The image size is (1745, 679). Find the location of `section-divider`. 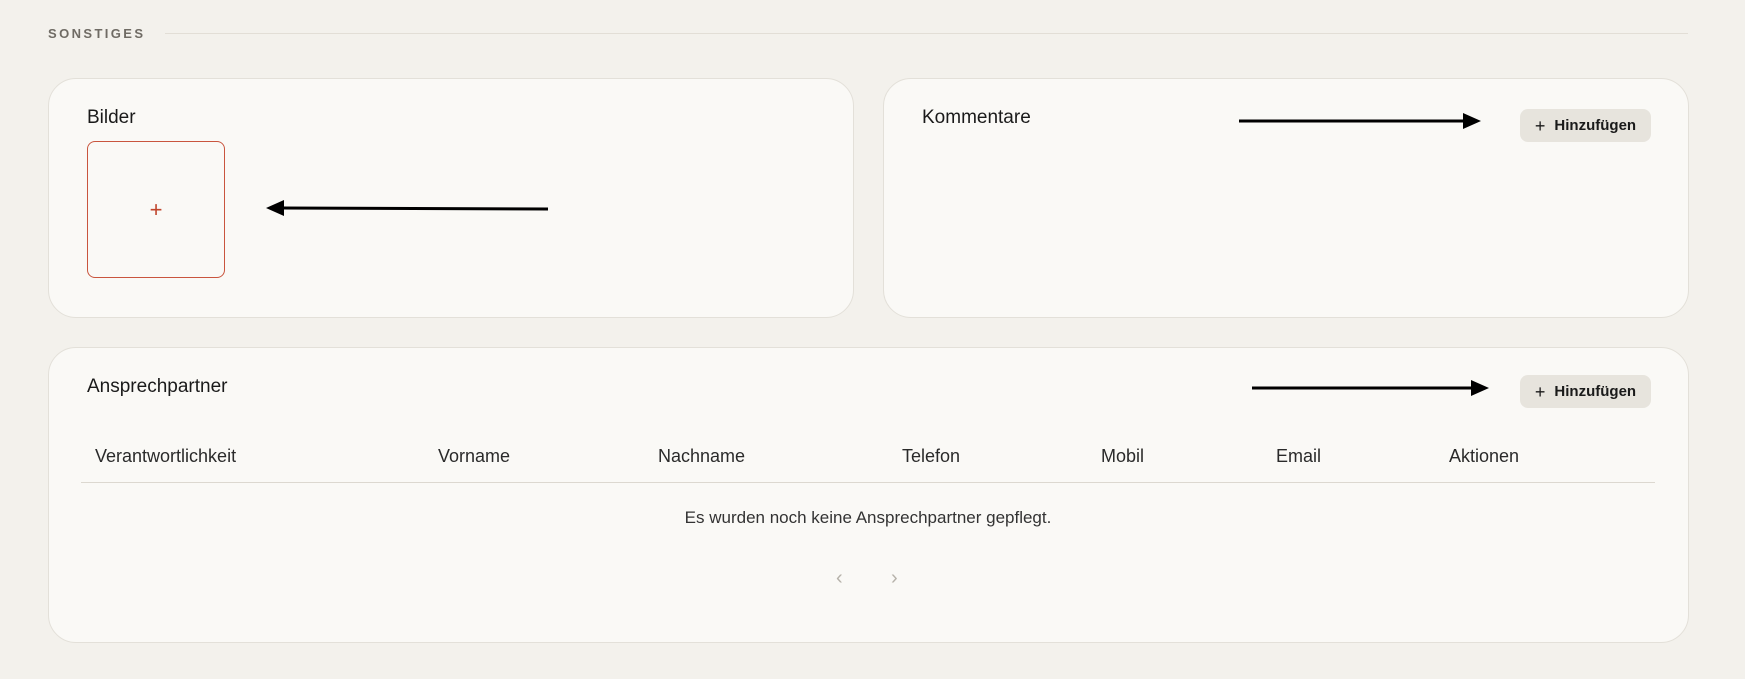

section-divider is located at coordinates (926, 33).